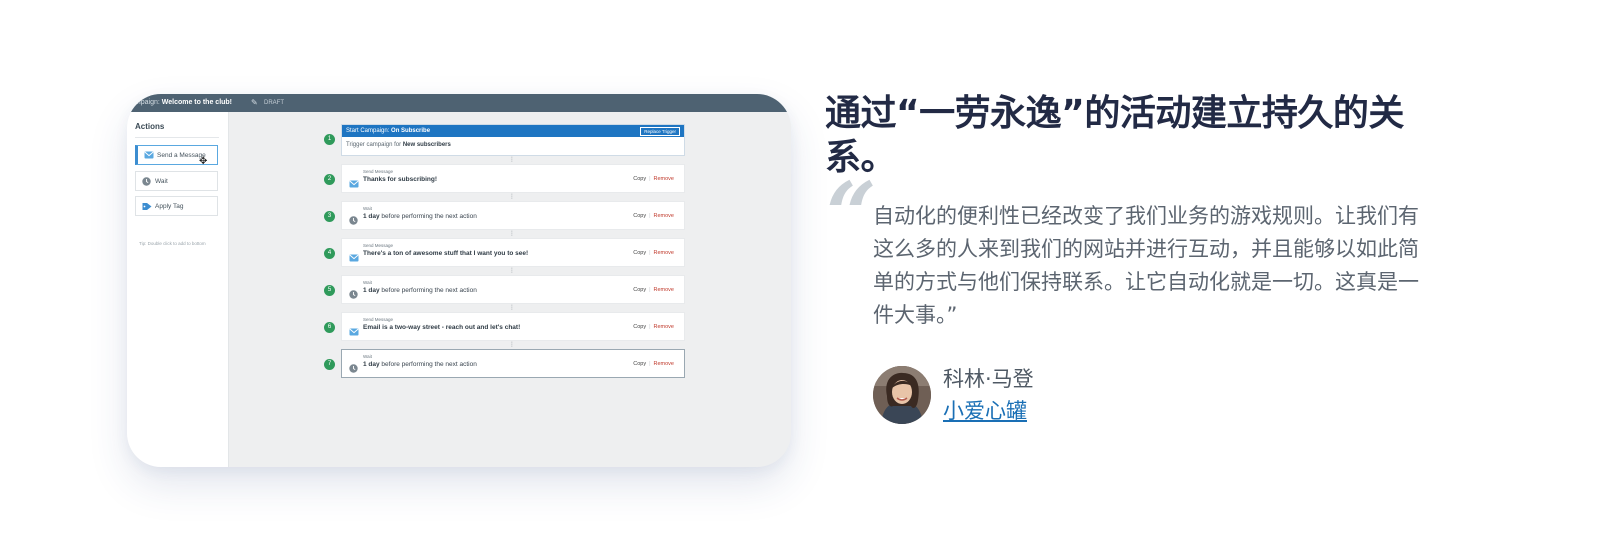  What do you see at coordinates (177, 137) in the screenshot?
I see `sidebar-divider` at bounding box center [177, 137].